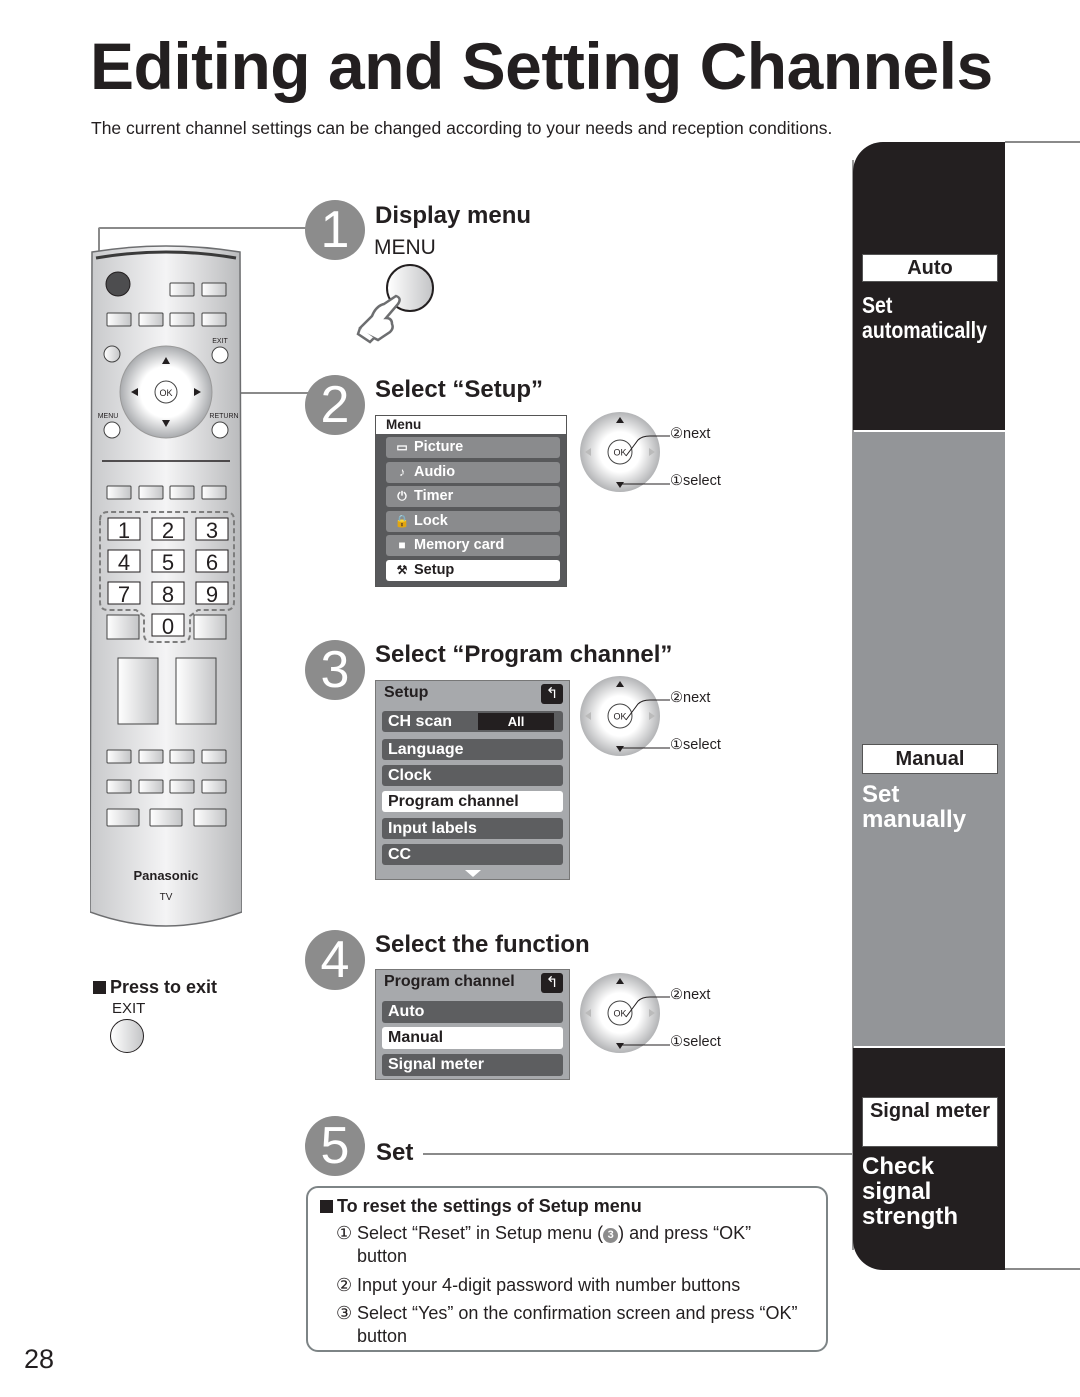 The width and height of the screenshot is (1080, 1397). I want to click on svg-text: Panasonic, so click(165, 875).